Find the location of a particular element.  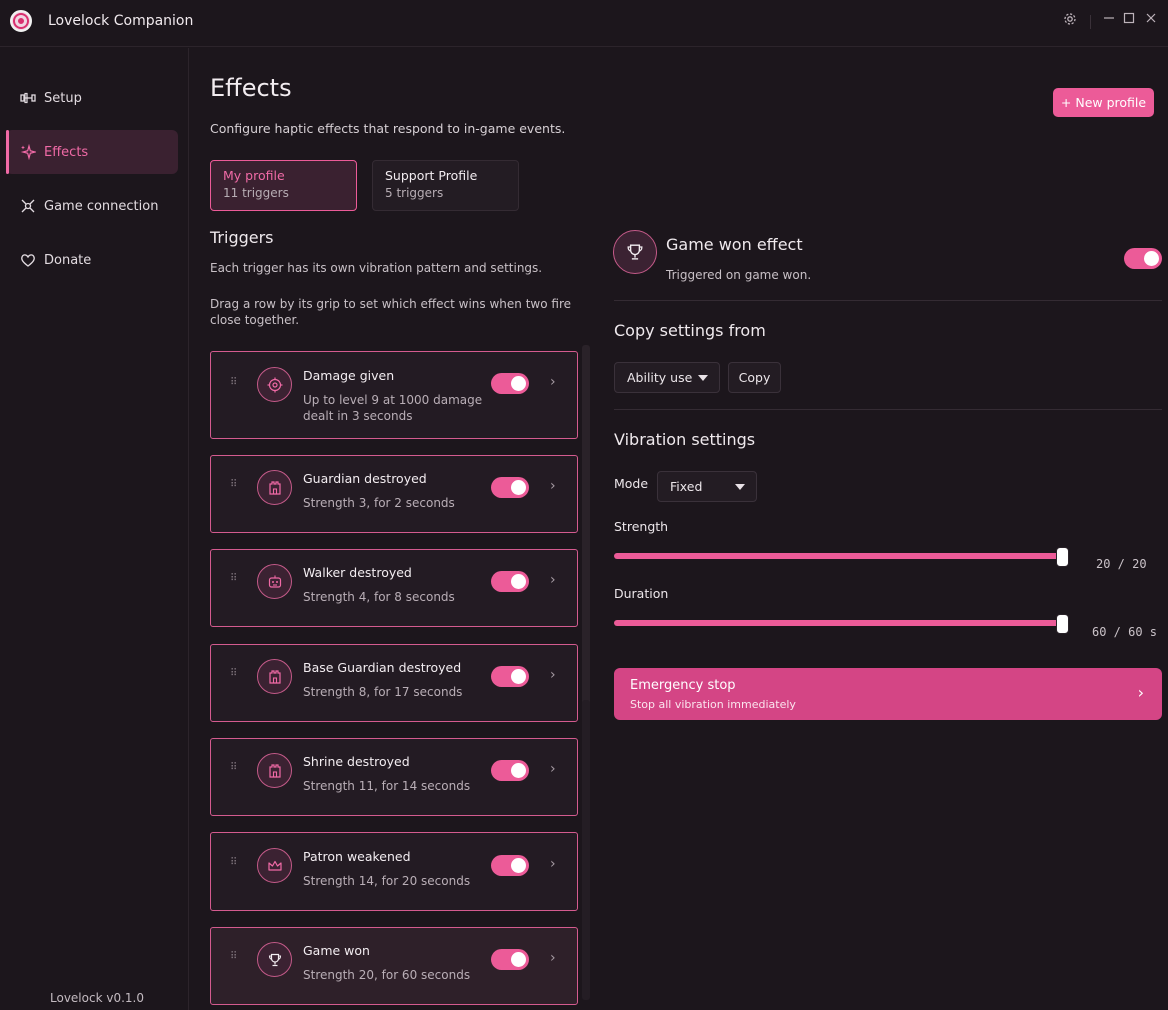

profile-name: Support Profile is located at coordinates (431, 175).